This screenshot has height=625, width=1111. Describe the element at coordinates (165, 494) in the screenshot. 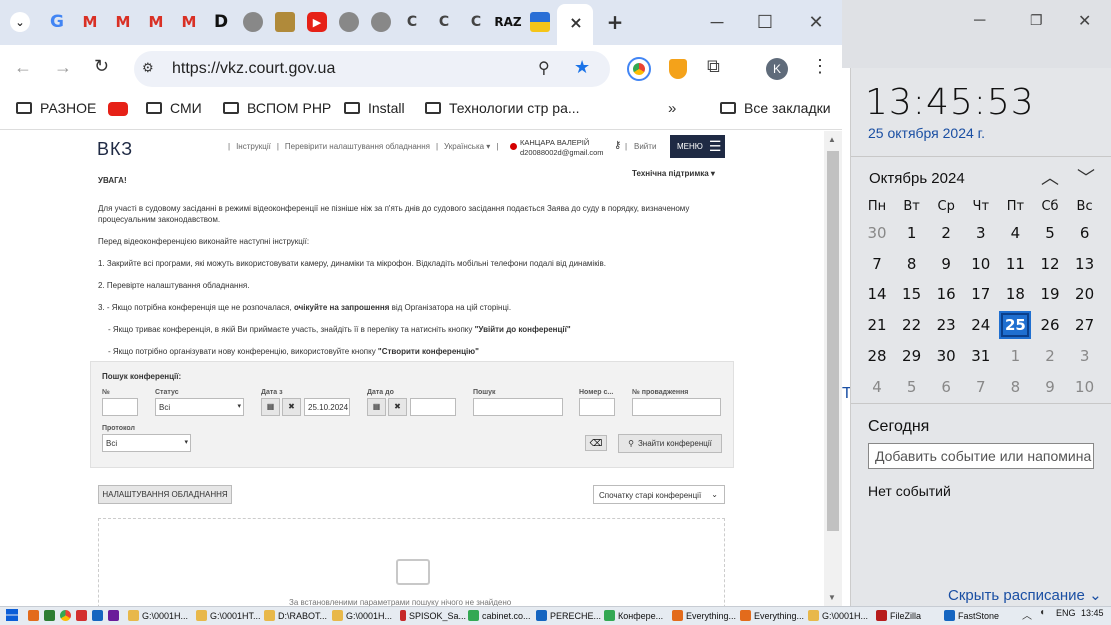

I see `equipment-settings-button: НАЛАШТУВАННЯ ОБЛАДНАННЯ` at that location.